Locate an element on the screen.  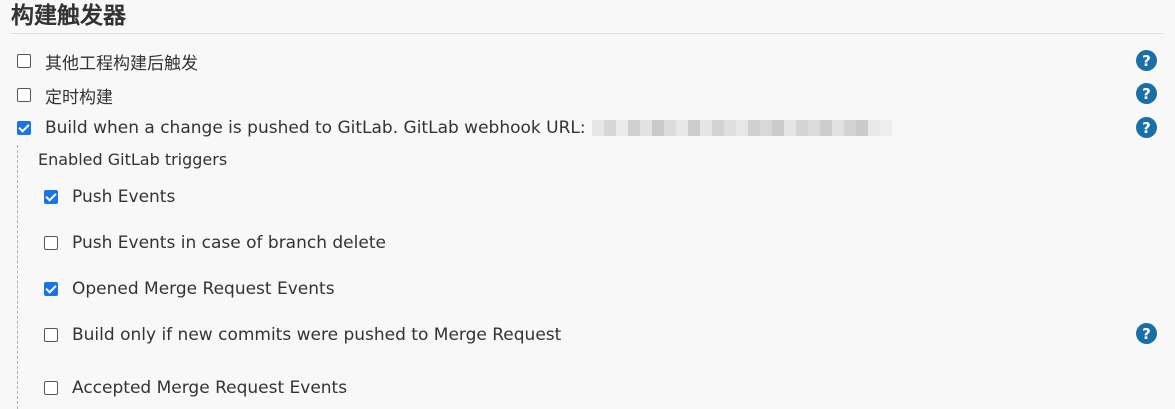
accepted-mr-checkbox is located at coordinates (51, 388).